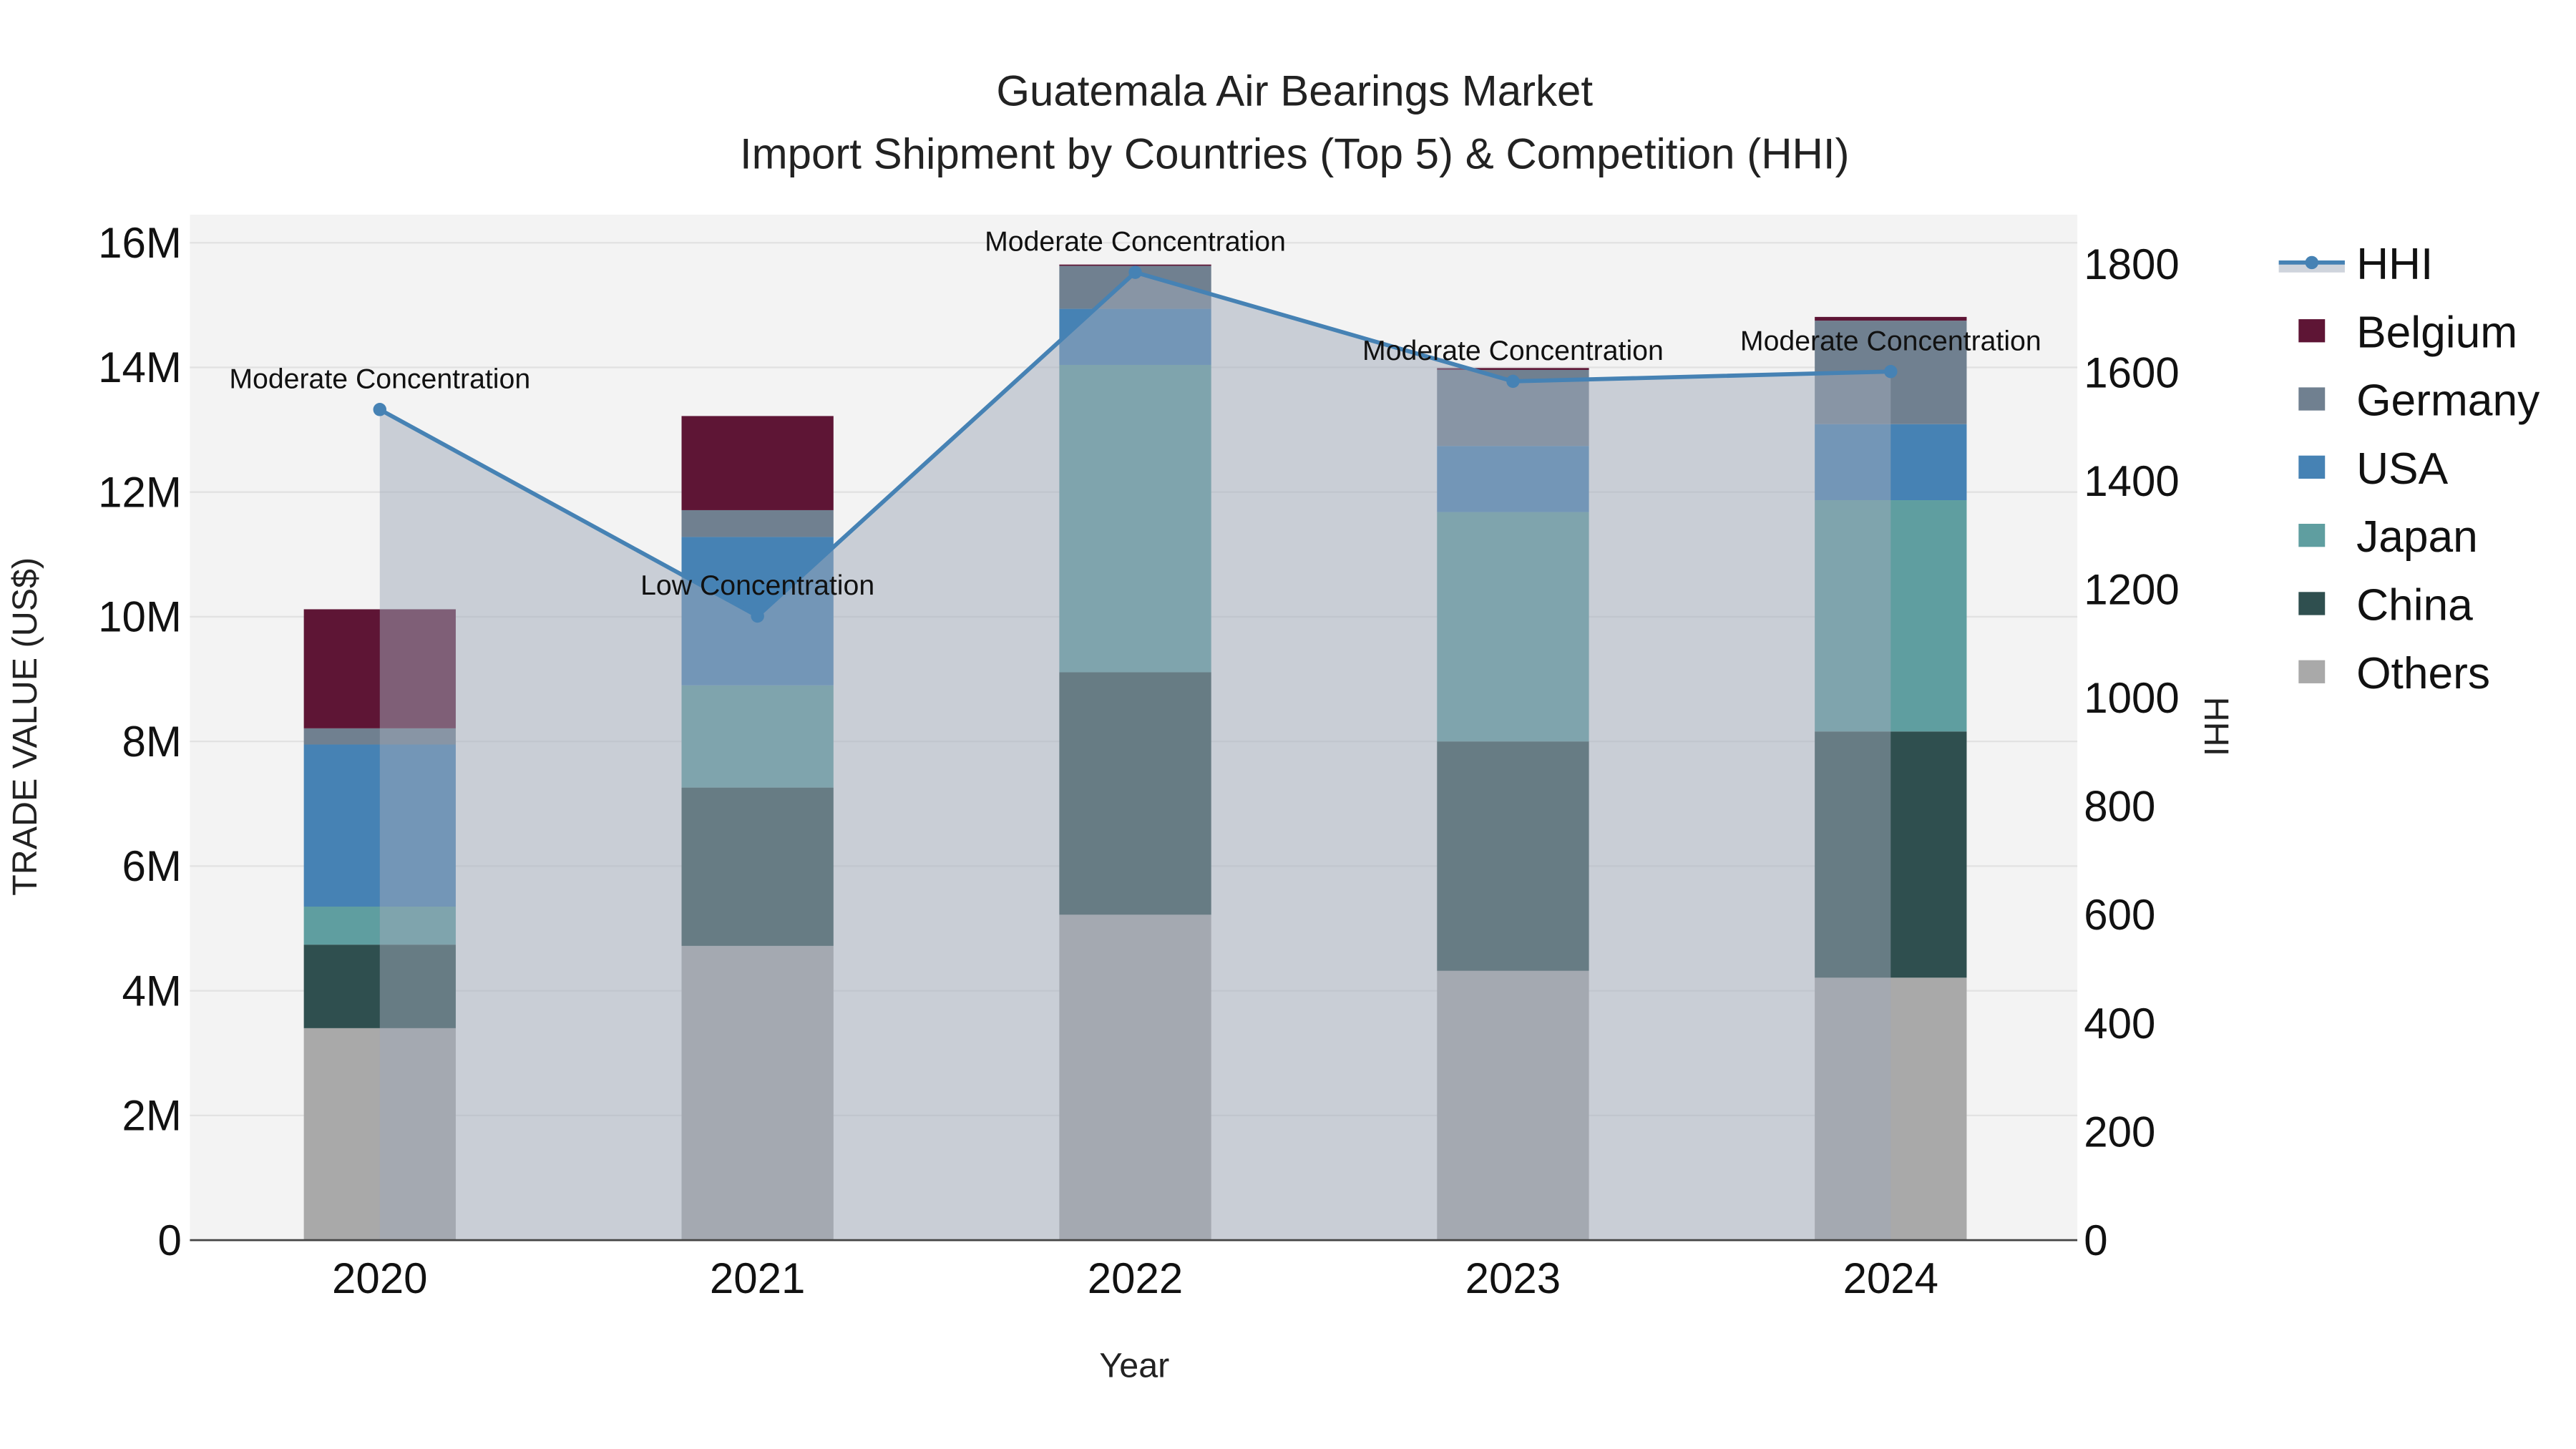 This screenshot has width=2576, height=1449. What do you see at coordinates (2312, 399) in the screenshot?
I see `legend-swatch-germany` at bounding box center [2312, 399].